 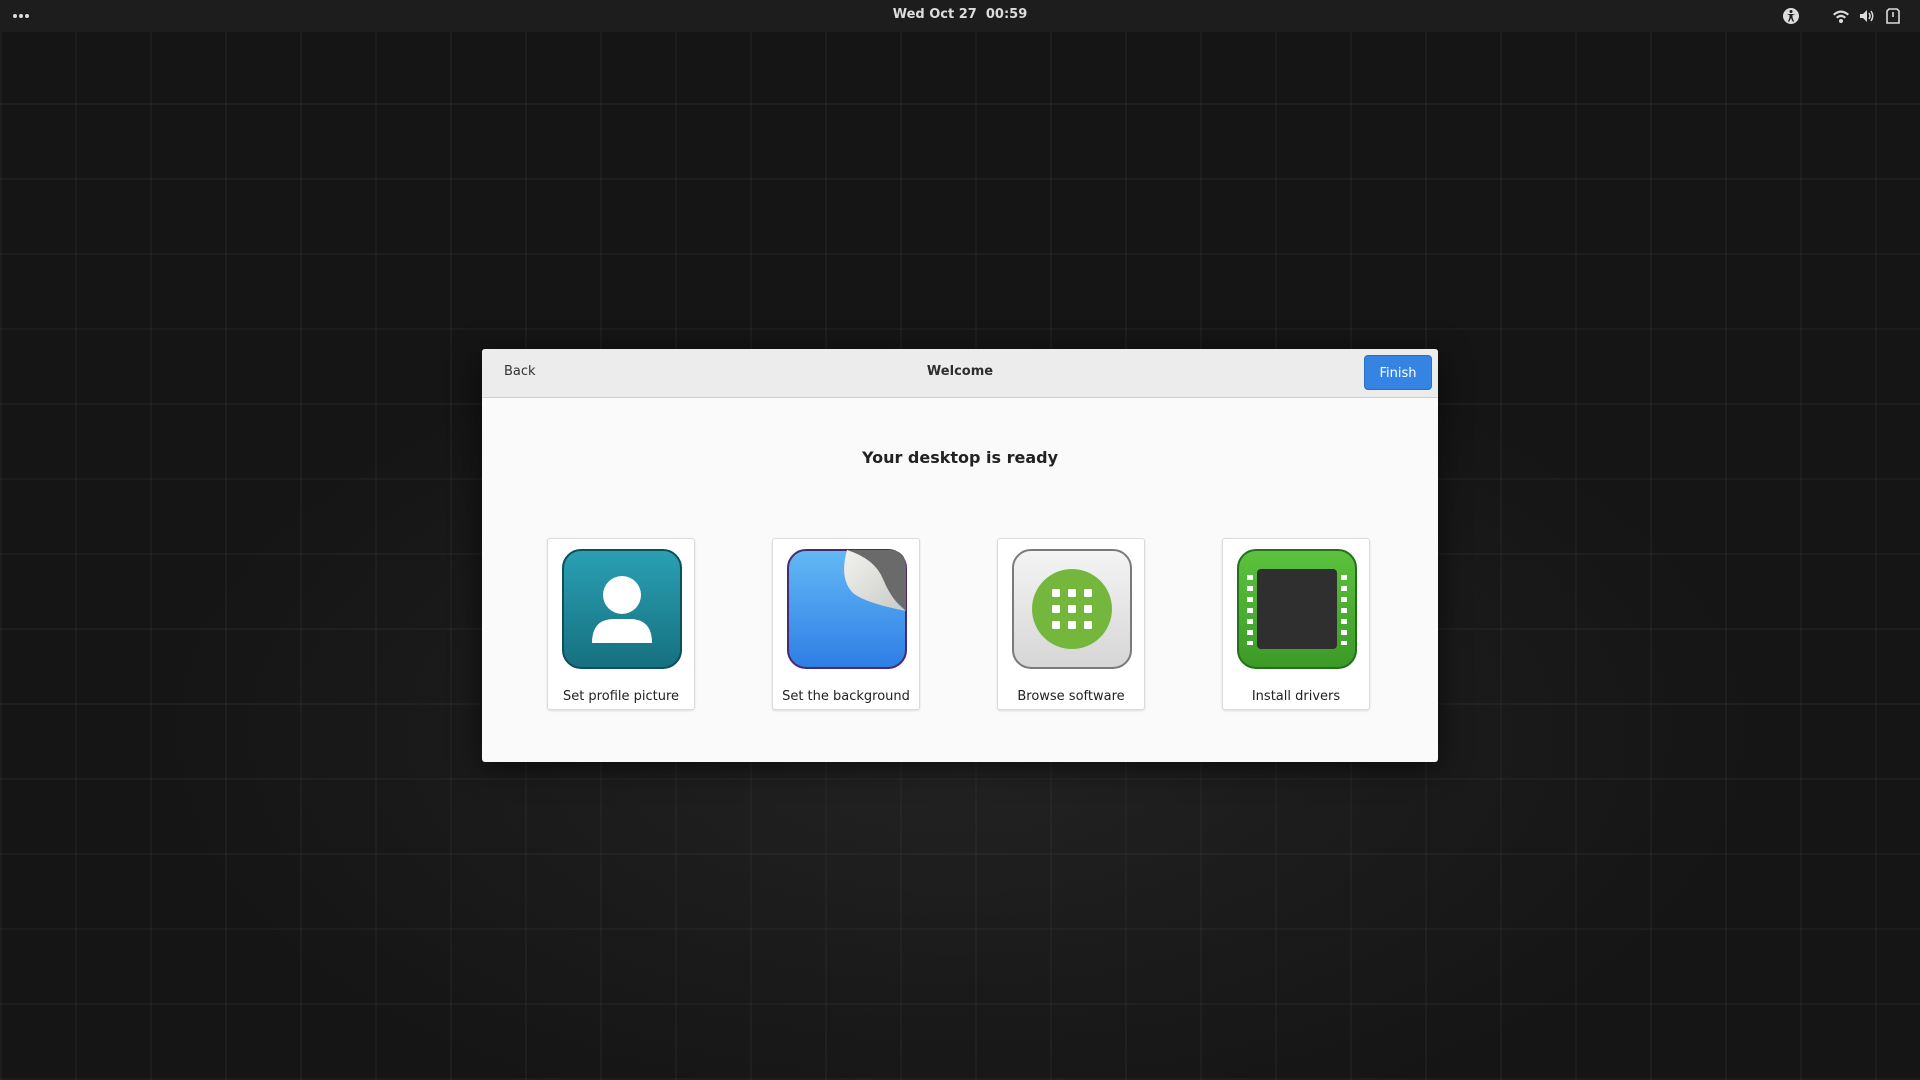 I want to click on tile-label: Browse software, so click(x=1071, y=696).